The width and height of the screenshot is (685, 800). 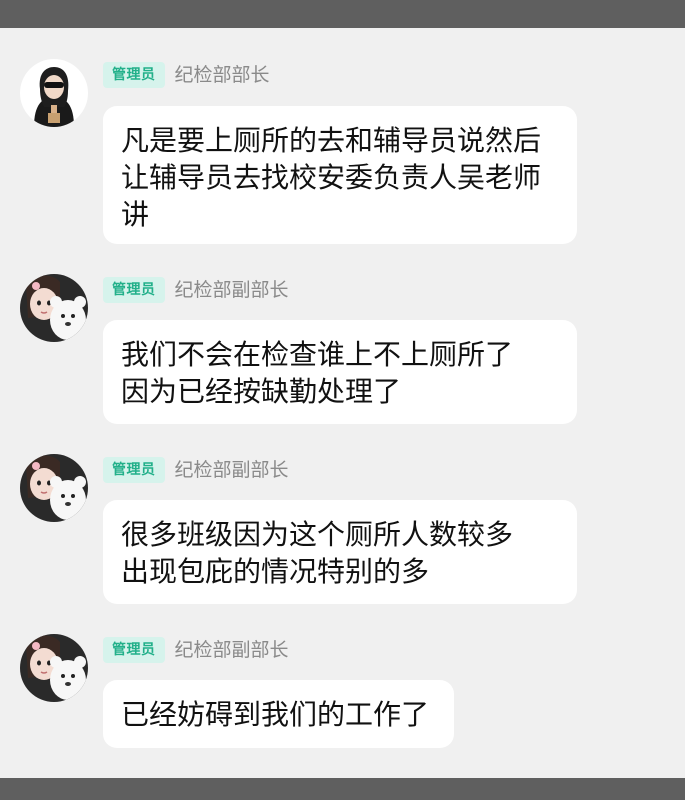 What do you see at coordinates (278, 714) in the screenshot?
I see `message-bubble: 已经妨碍到我们的工作了` at bounding box center [278, 714].